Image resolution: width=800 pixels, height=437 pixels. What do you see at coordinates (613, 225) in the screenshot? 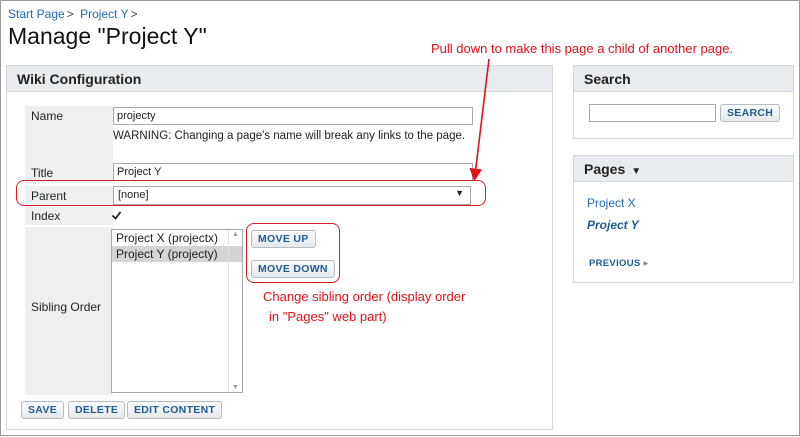
I see `page-link-project-y: Project Y` at bounding box center [613, 225].